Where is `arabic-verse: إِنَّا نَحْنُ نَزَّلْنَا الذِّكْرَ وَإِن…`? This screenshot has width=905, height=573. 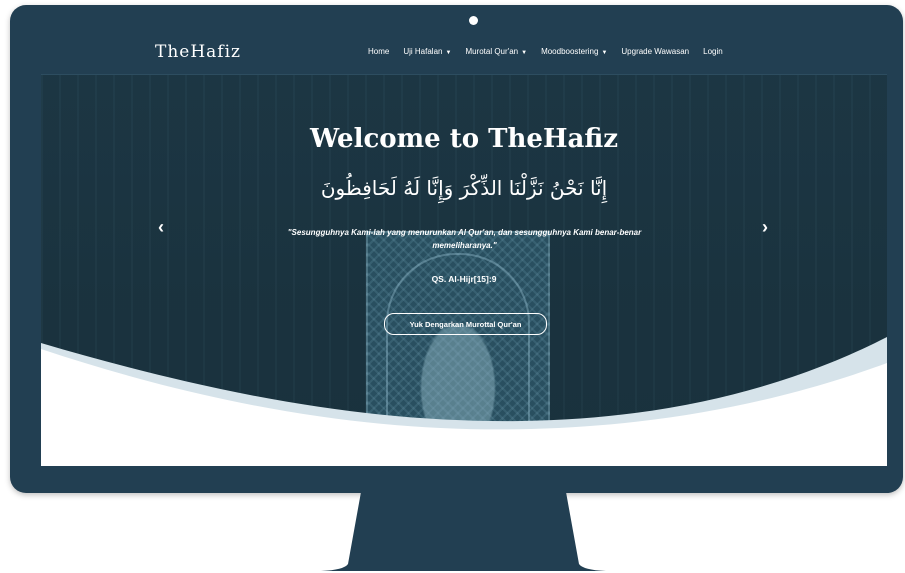
arabic-verse: إِنَّا نَحْنُ نَزَّلْنَا الذِّكْرَ وَإِن… is located at coordinates (464, 188).